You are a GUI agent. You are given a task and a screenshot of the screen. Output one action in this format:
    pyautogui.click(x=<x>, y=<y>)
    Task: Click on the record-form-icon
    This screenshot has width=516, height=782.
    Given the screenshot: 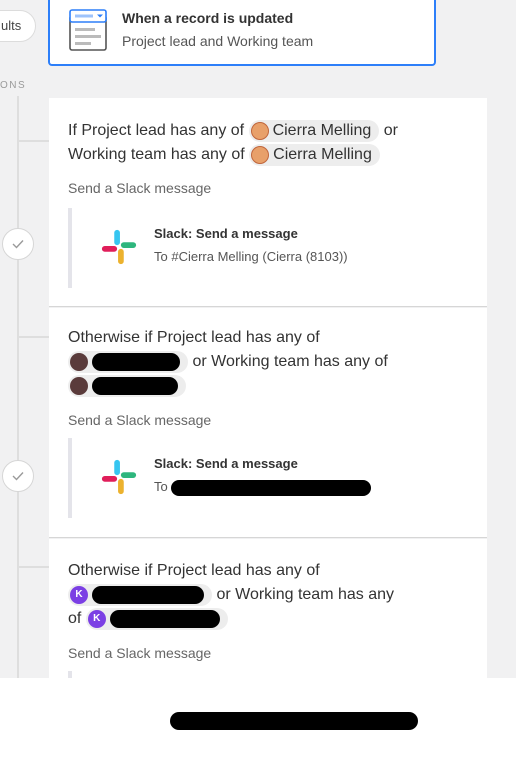 What is the action you would take?
    pyautogui.click(x=88, y=28)
    